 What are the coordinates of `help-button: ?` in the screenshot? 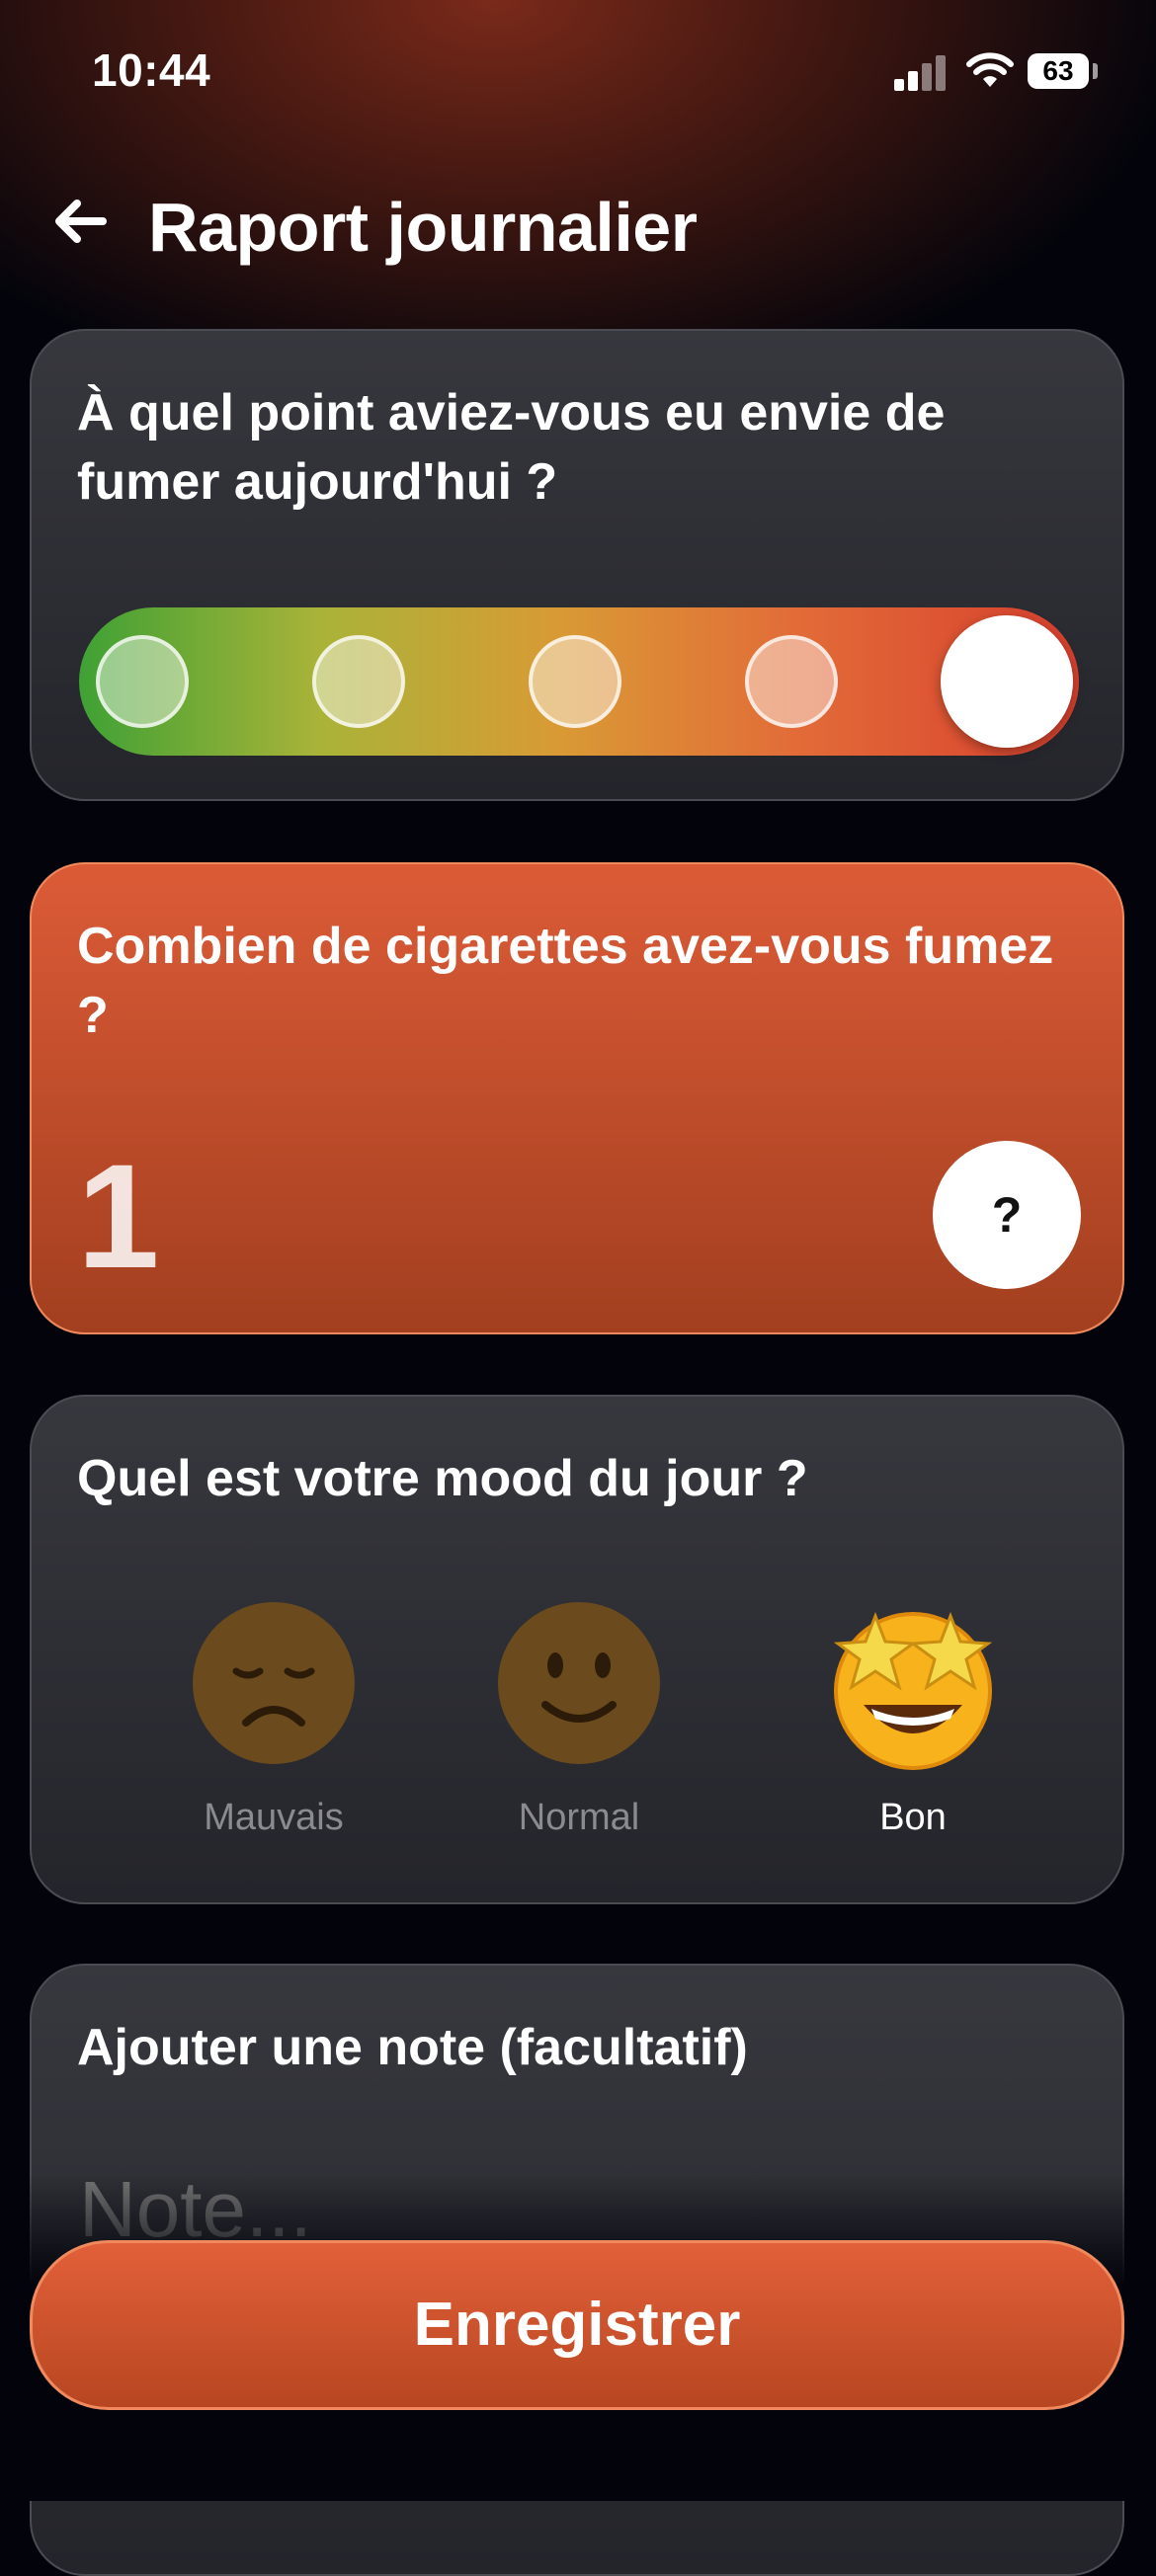 It's located at (1007, 1215).